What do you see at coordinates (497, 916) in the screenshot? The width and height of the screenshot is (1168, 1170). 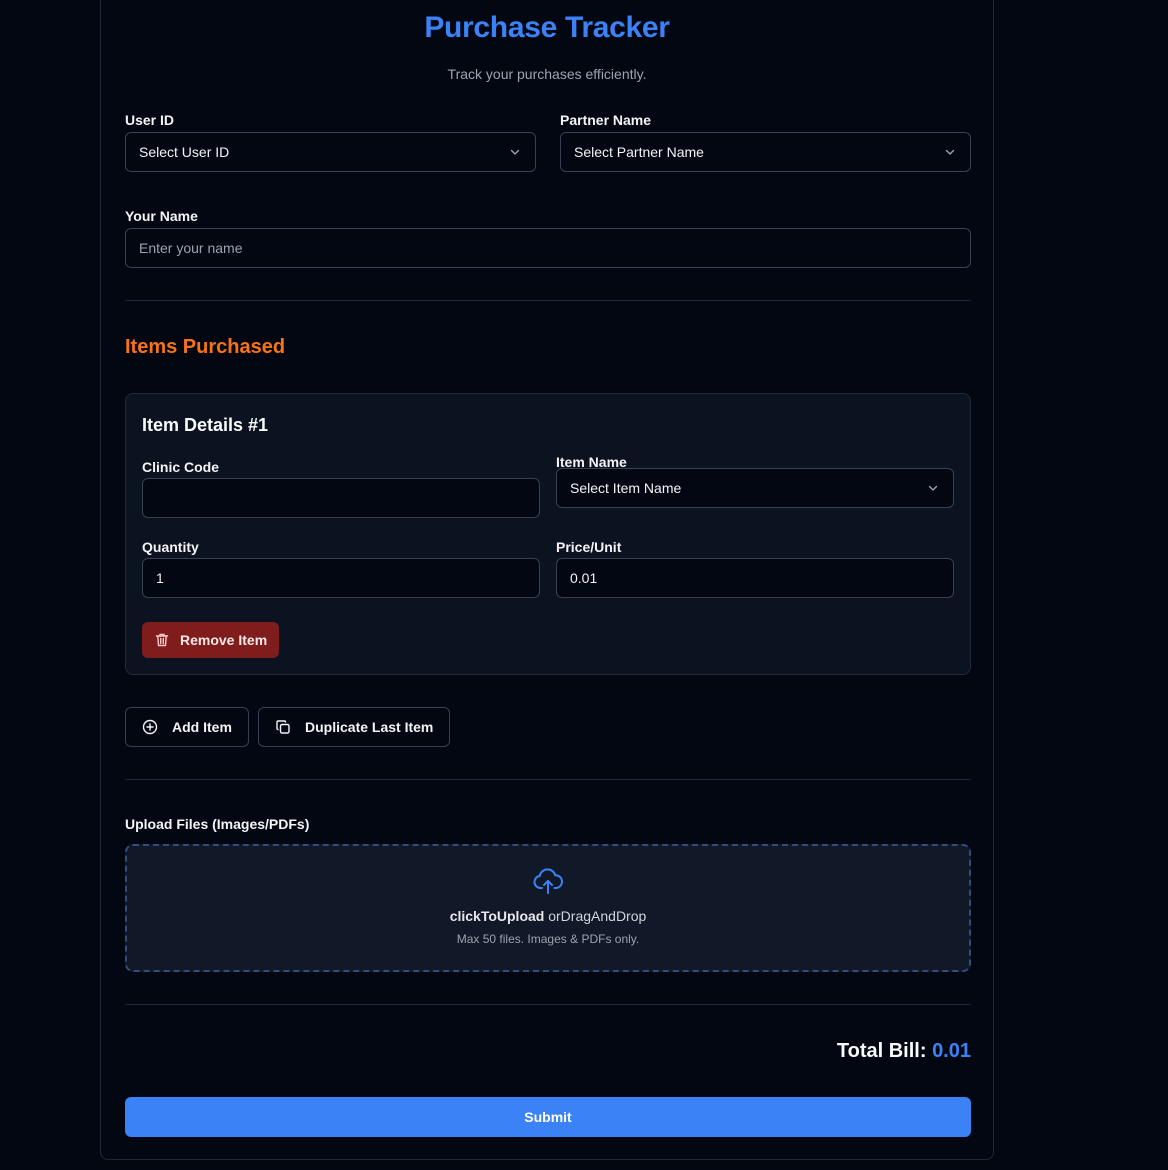 I see `click-to-upload-link: clickToUpload` at bounding box center [497, 916].